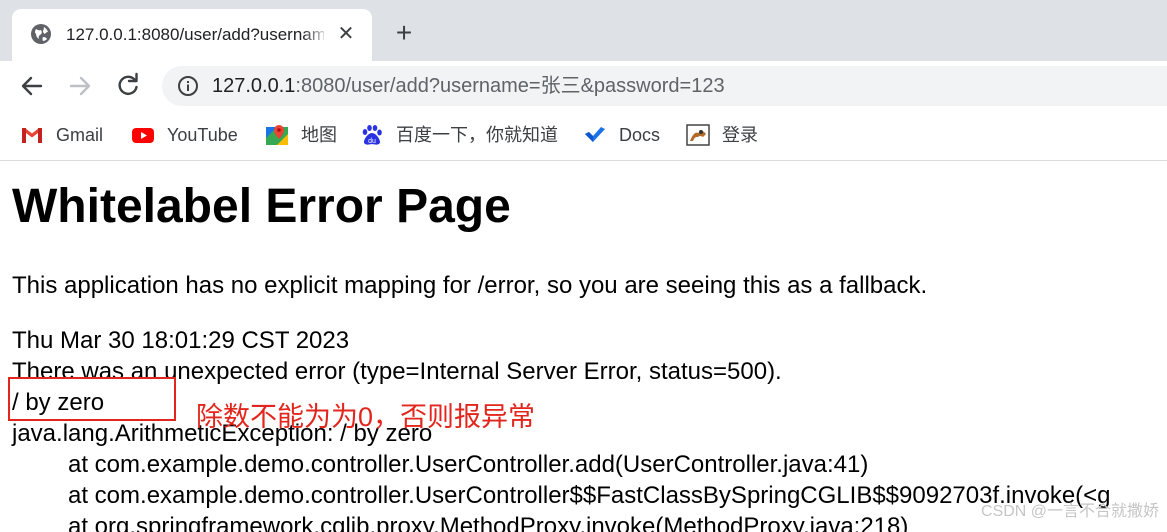  I want to click on bookmarks-bar: Gmail YouTube 地图 du 百度一下，你就知道 Docs 登录, so click(583, 136).